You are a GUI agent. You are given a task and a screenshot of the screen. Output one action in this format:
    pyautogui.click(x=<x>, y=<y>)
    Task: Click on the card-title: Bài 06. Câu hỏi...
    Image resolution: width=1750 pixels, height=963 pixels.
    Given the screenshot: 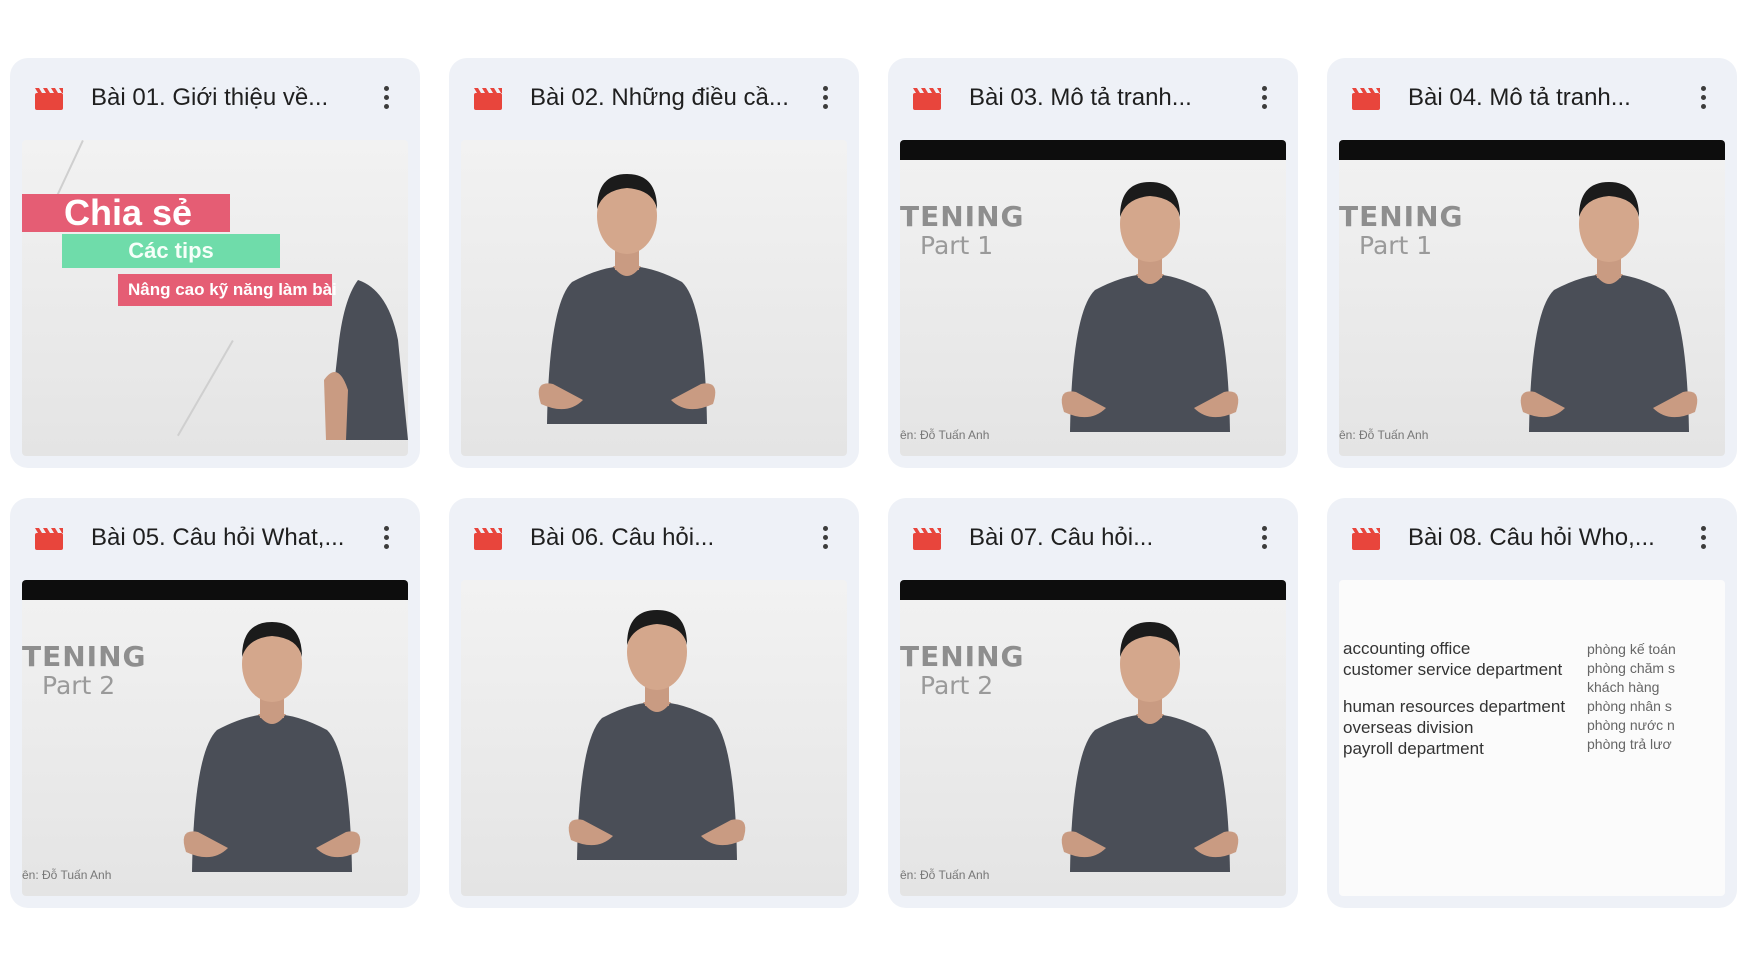 What is the action you would take?
    pyautogui.click(x=622, y=537)
    